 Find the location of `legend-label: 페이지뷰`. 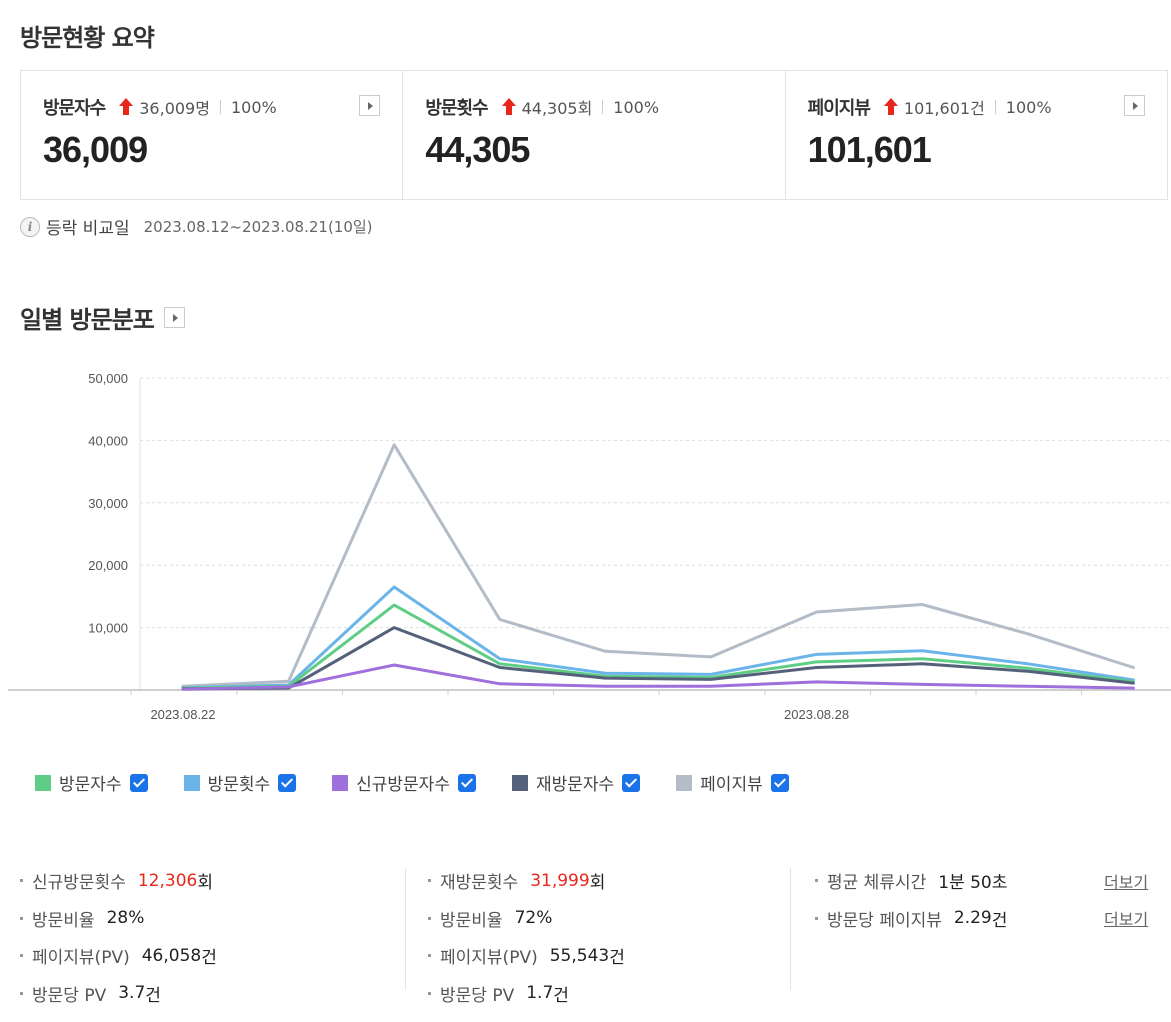

legend-label: 페이지뷰 is located at coordinates (731, 785).